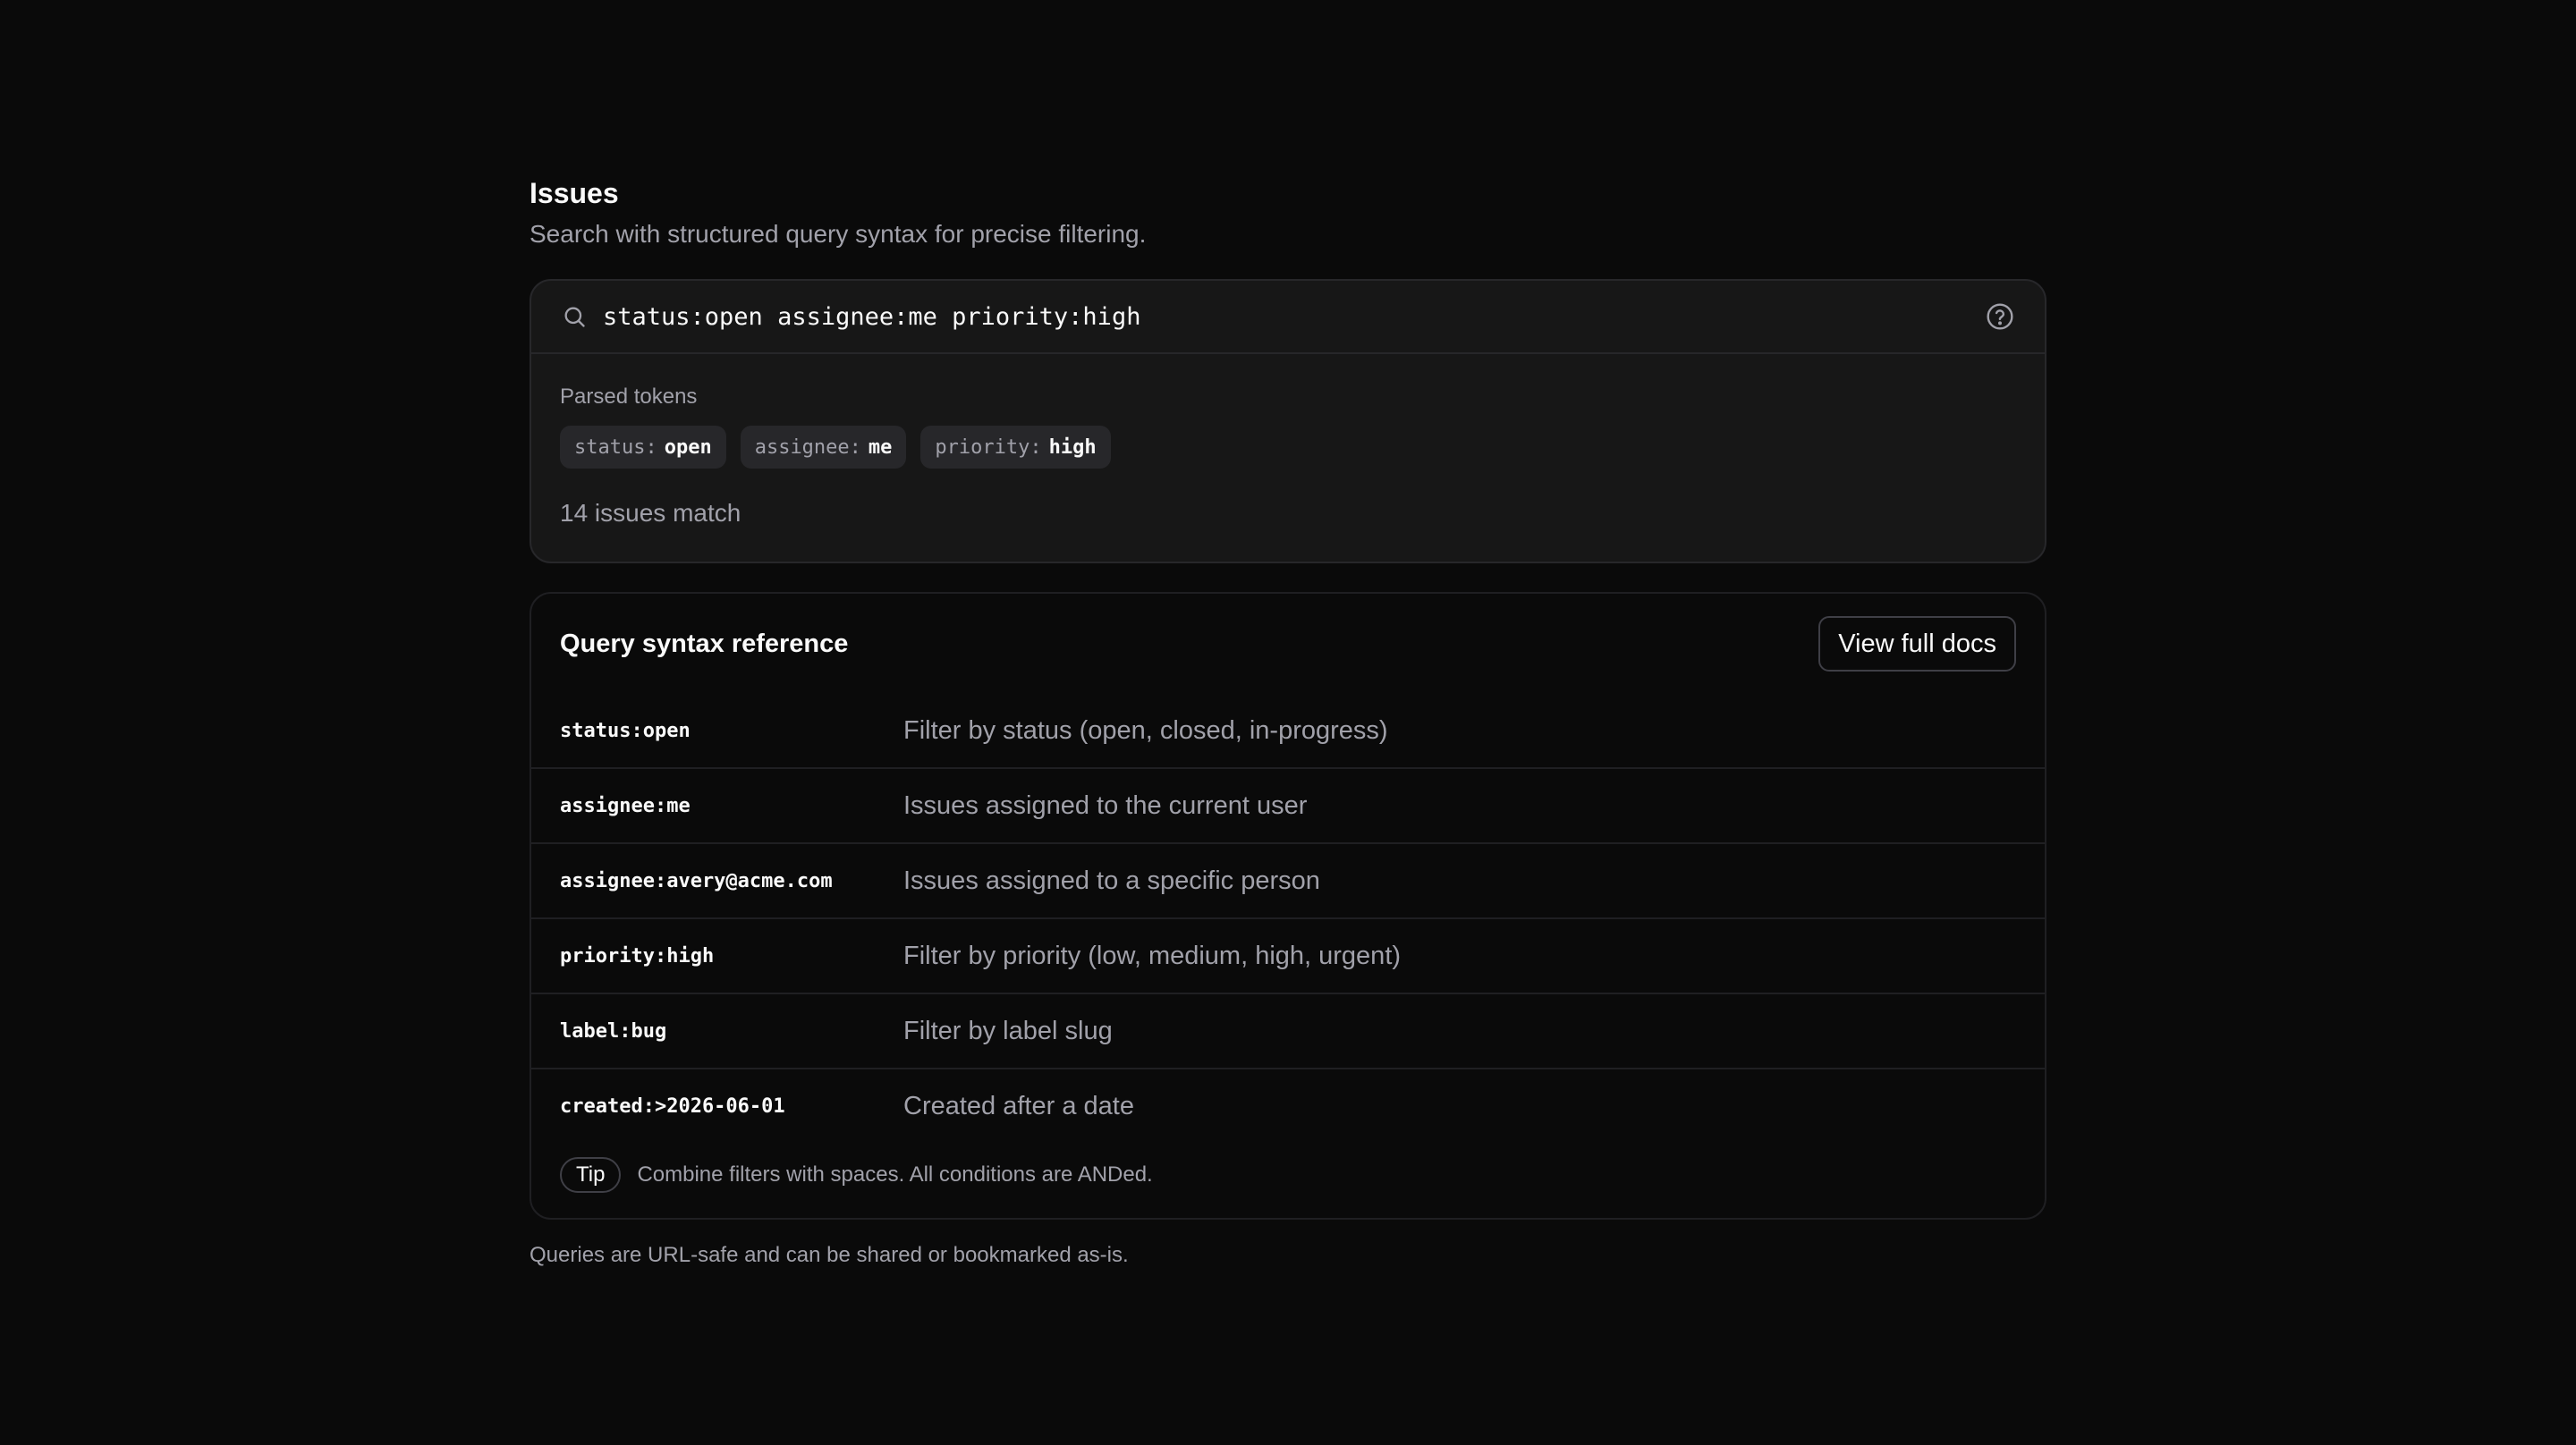 The image size is (2576, 1445). Describe the element at coordinates (688, 447) in the screenshot. I see `token-value: open` at that location.